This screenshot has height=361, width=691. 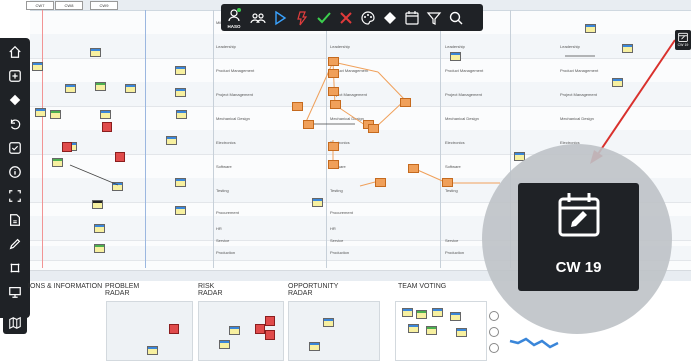 I want to click on cw-button-zoomed: CW 19, so click(x=578, y=237).